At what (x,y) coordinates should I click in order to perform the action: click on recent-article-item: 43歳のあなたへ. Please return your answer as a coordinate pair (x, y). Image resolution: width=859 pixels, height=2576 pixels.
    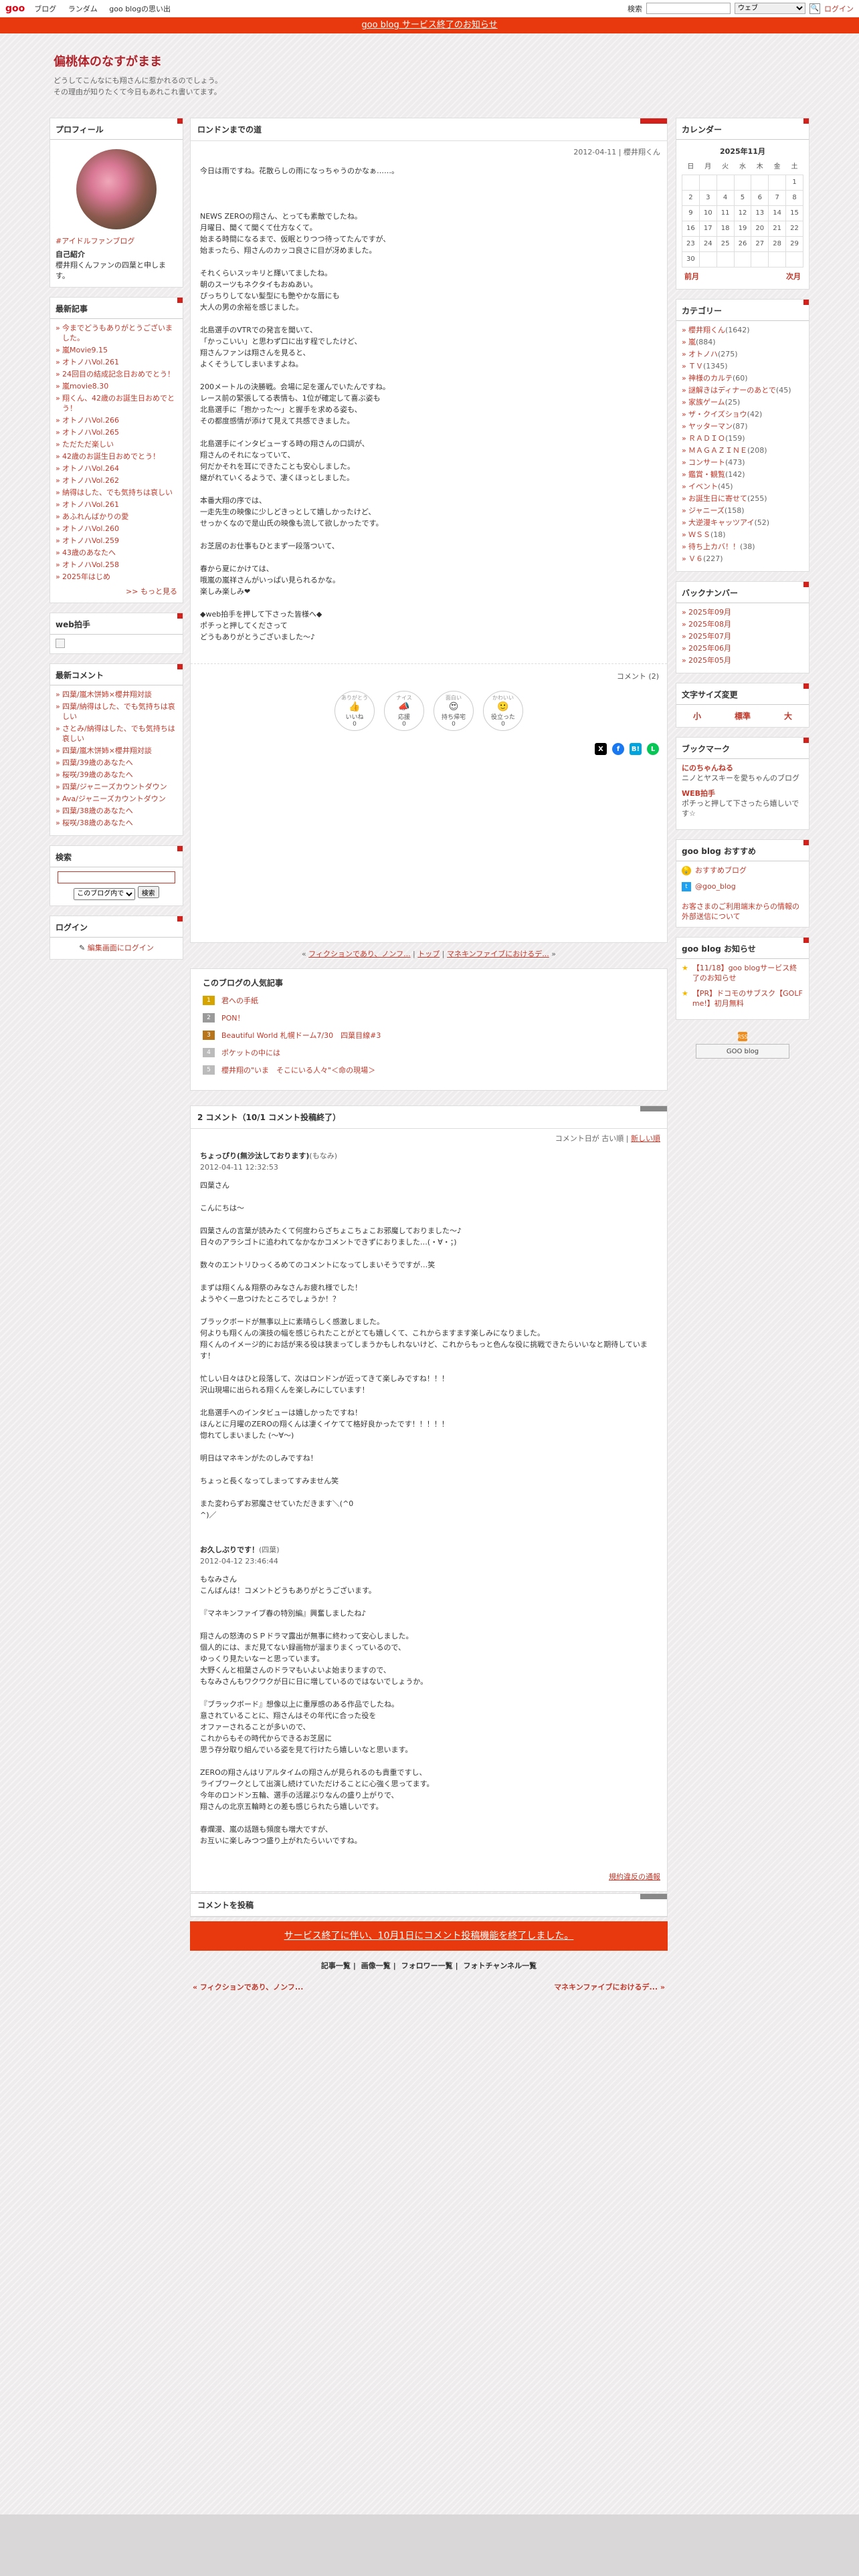
    Looking at the image, I should click on (117, 553).